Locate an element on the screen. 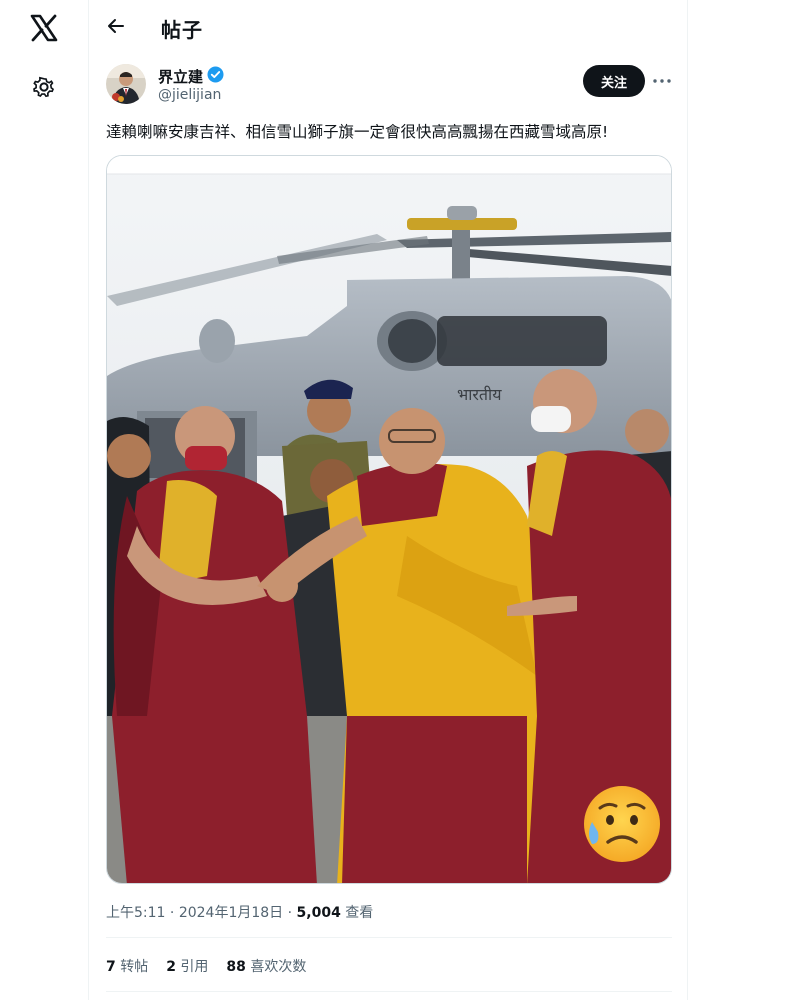  post-metadata: 上午5:11 · 2024年1月18日 · 5,004 查看 is located at coordinates (239, 912).